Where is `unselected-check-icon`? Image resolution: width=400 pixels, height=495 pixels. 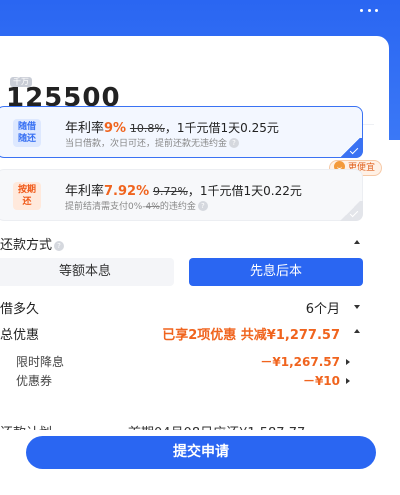
unselected-check-icon is located at coordinates (350, 211).